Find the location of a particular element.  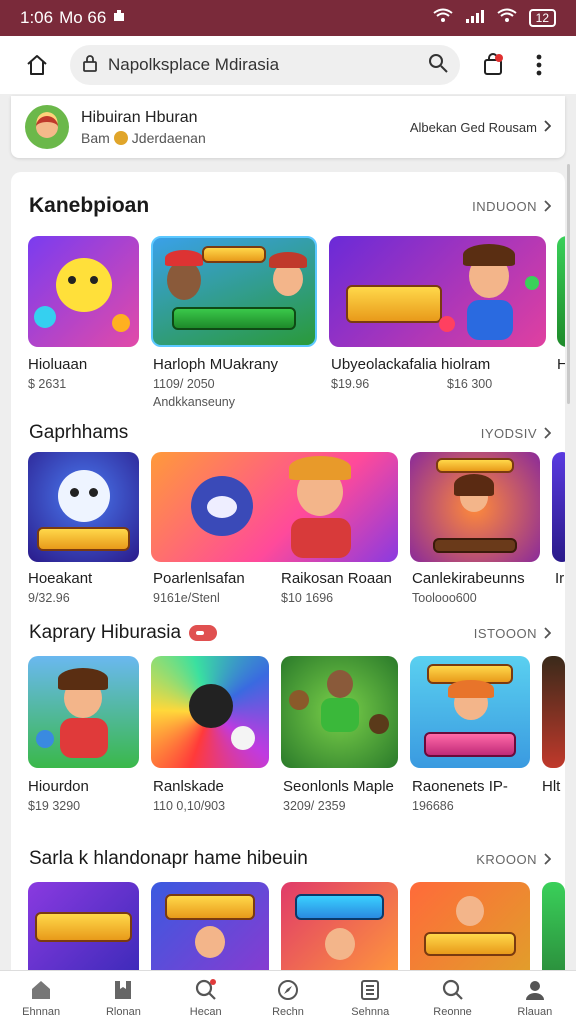

battery-indicator: 12 is located at coordinates (542, 18).